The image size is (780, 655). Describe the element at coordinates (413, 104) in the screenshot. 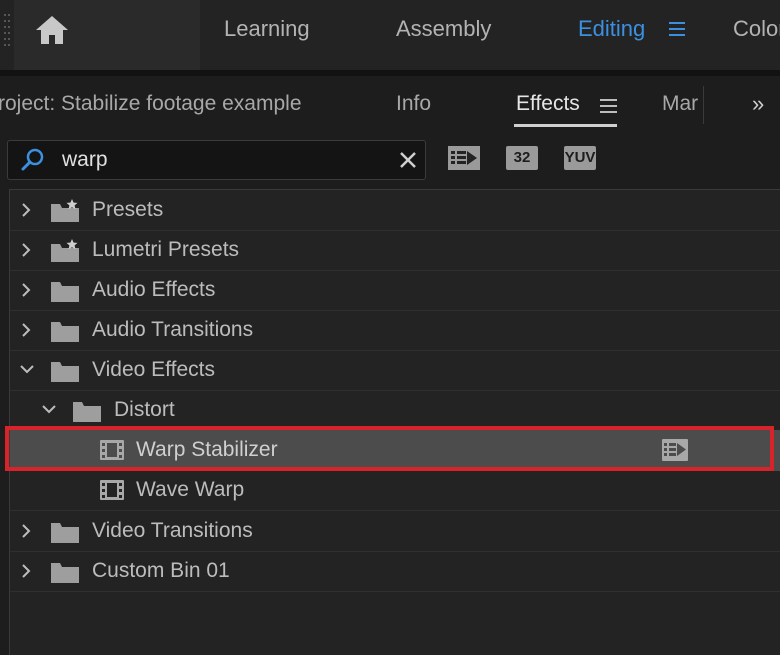

I see `tab-info: Info` at that location.